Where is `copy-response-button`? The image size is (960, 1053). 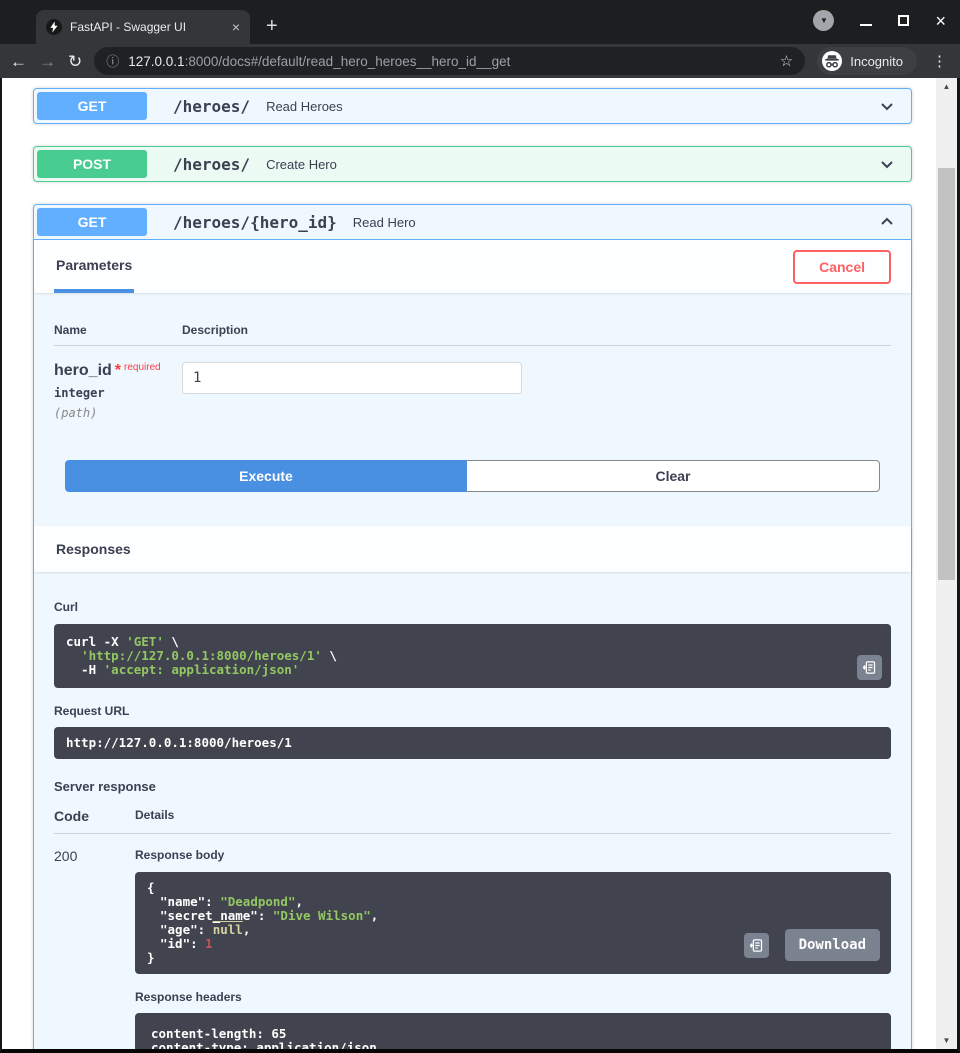 copy-response-button is located at coordinates (756, 945).